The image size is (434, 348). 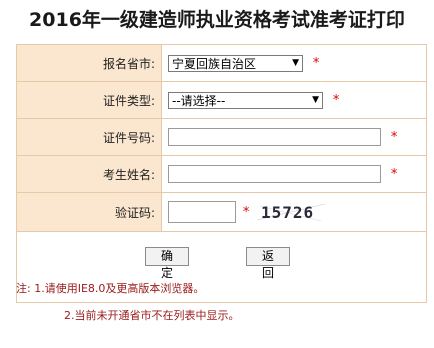 I want to click on id-type-label: 证件类型:, so click(x=89, y=100).